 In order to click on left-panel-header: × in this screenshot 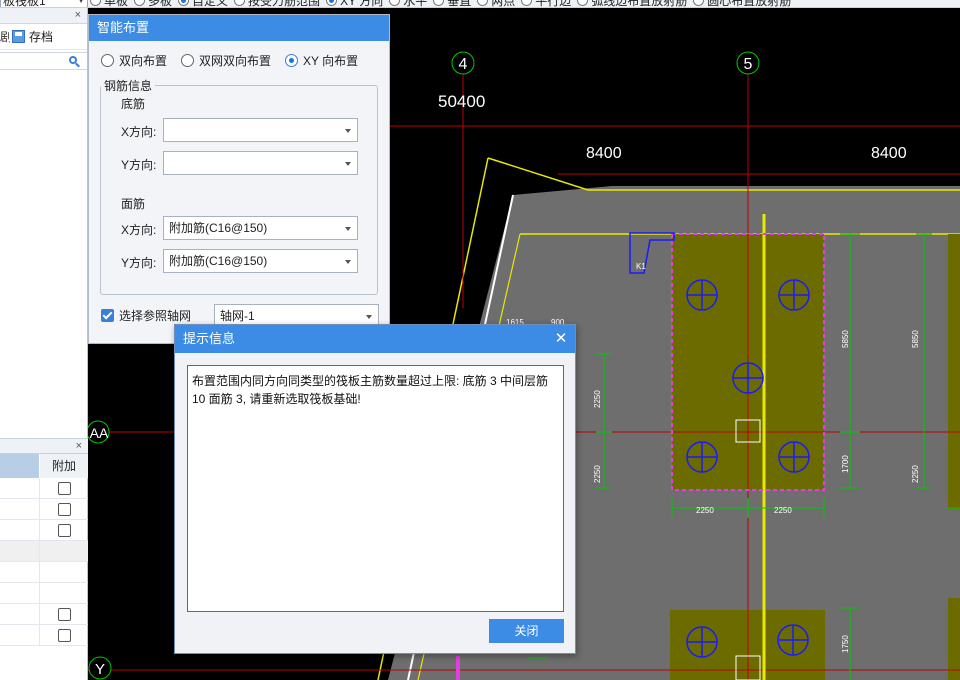, I will do `click(43, 16)`.